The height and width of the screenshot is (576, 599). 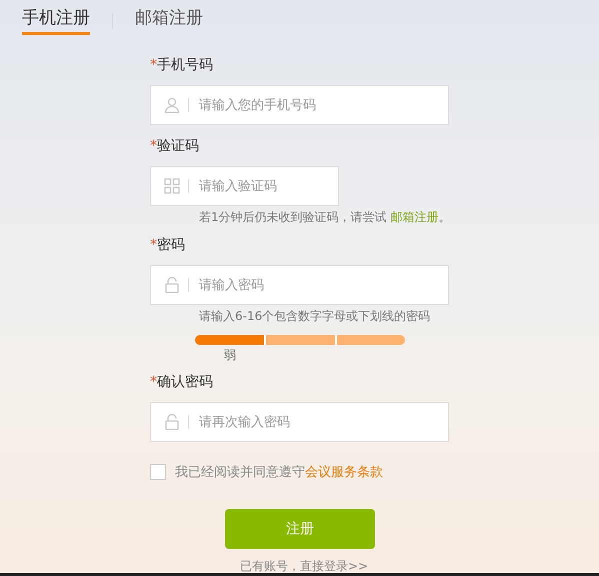 What do you see at coordinates (169, 20) in the screenshot?
I see `tab: 邮箱注册` at bounding box center [169, 20].